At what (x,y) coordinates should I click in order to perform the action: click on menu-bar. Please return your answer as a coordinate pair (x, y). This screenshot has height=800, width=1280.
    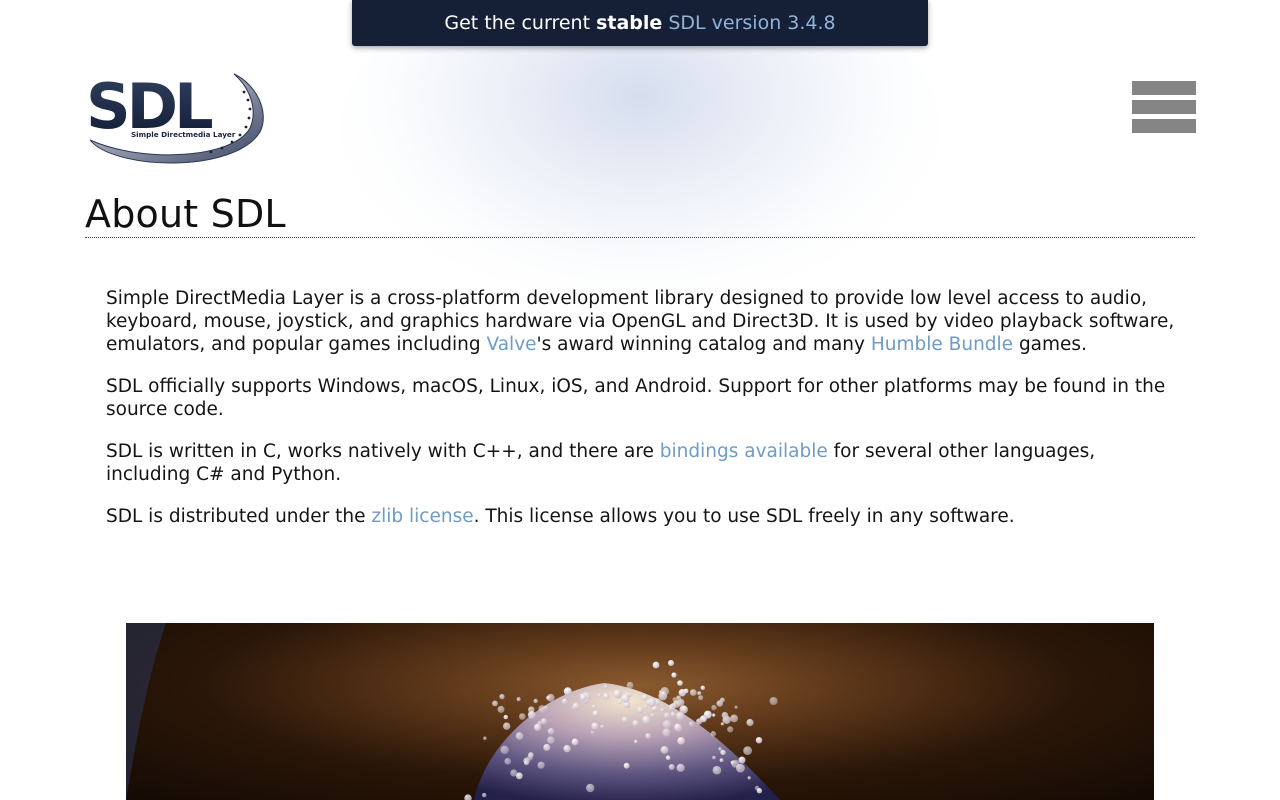
    Looking at the image, I should click on (1164, 88).